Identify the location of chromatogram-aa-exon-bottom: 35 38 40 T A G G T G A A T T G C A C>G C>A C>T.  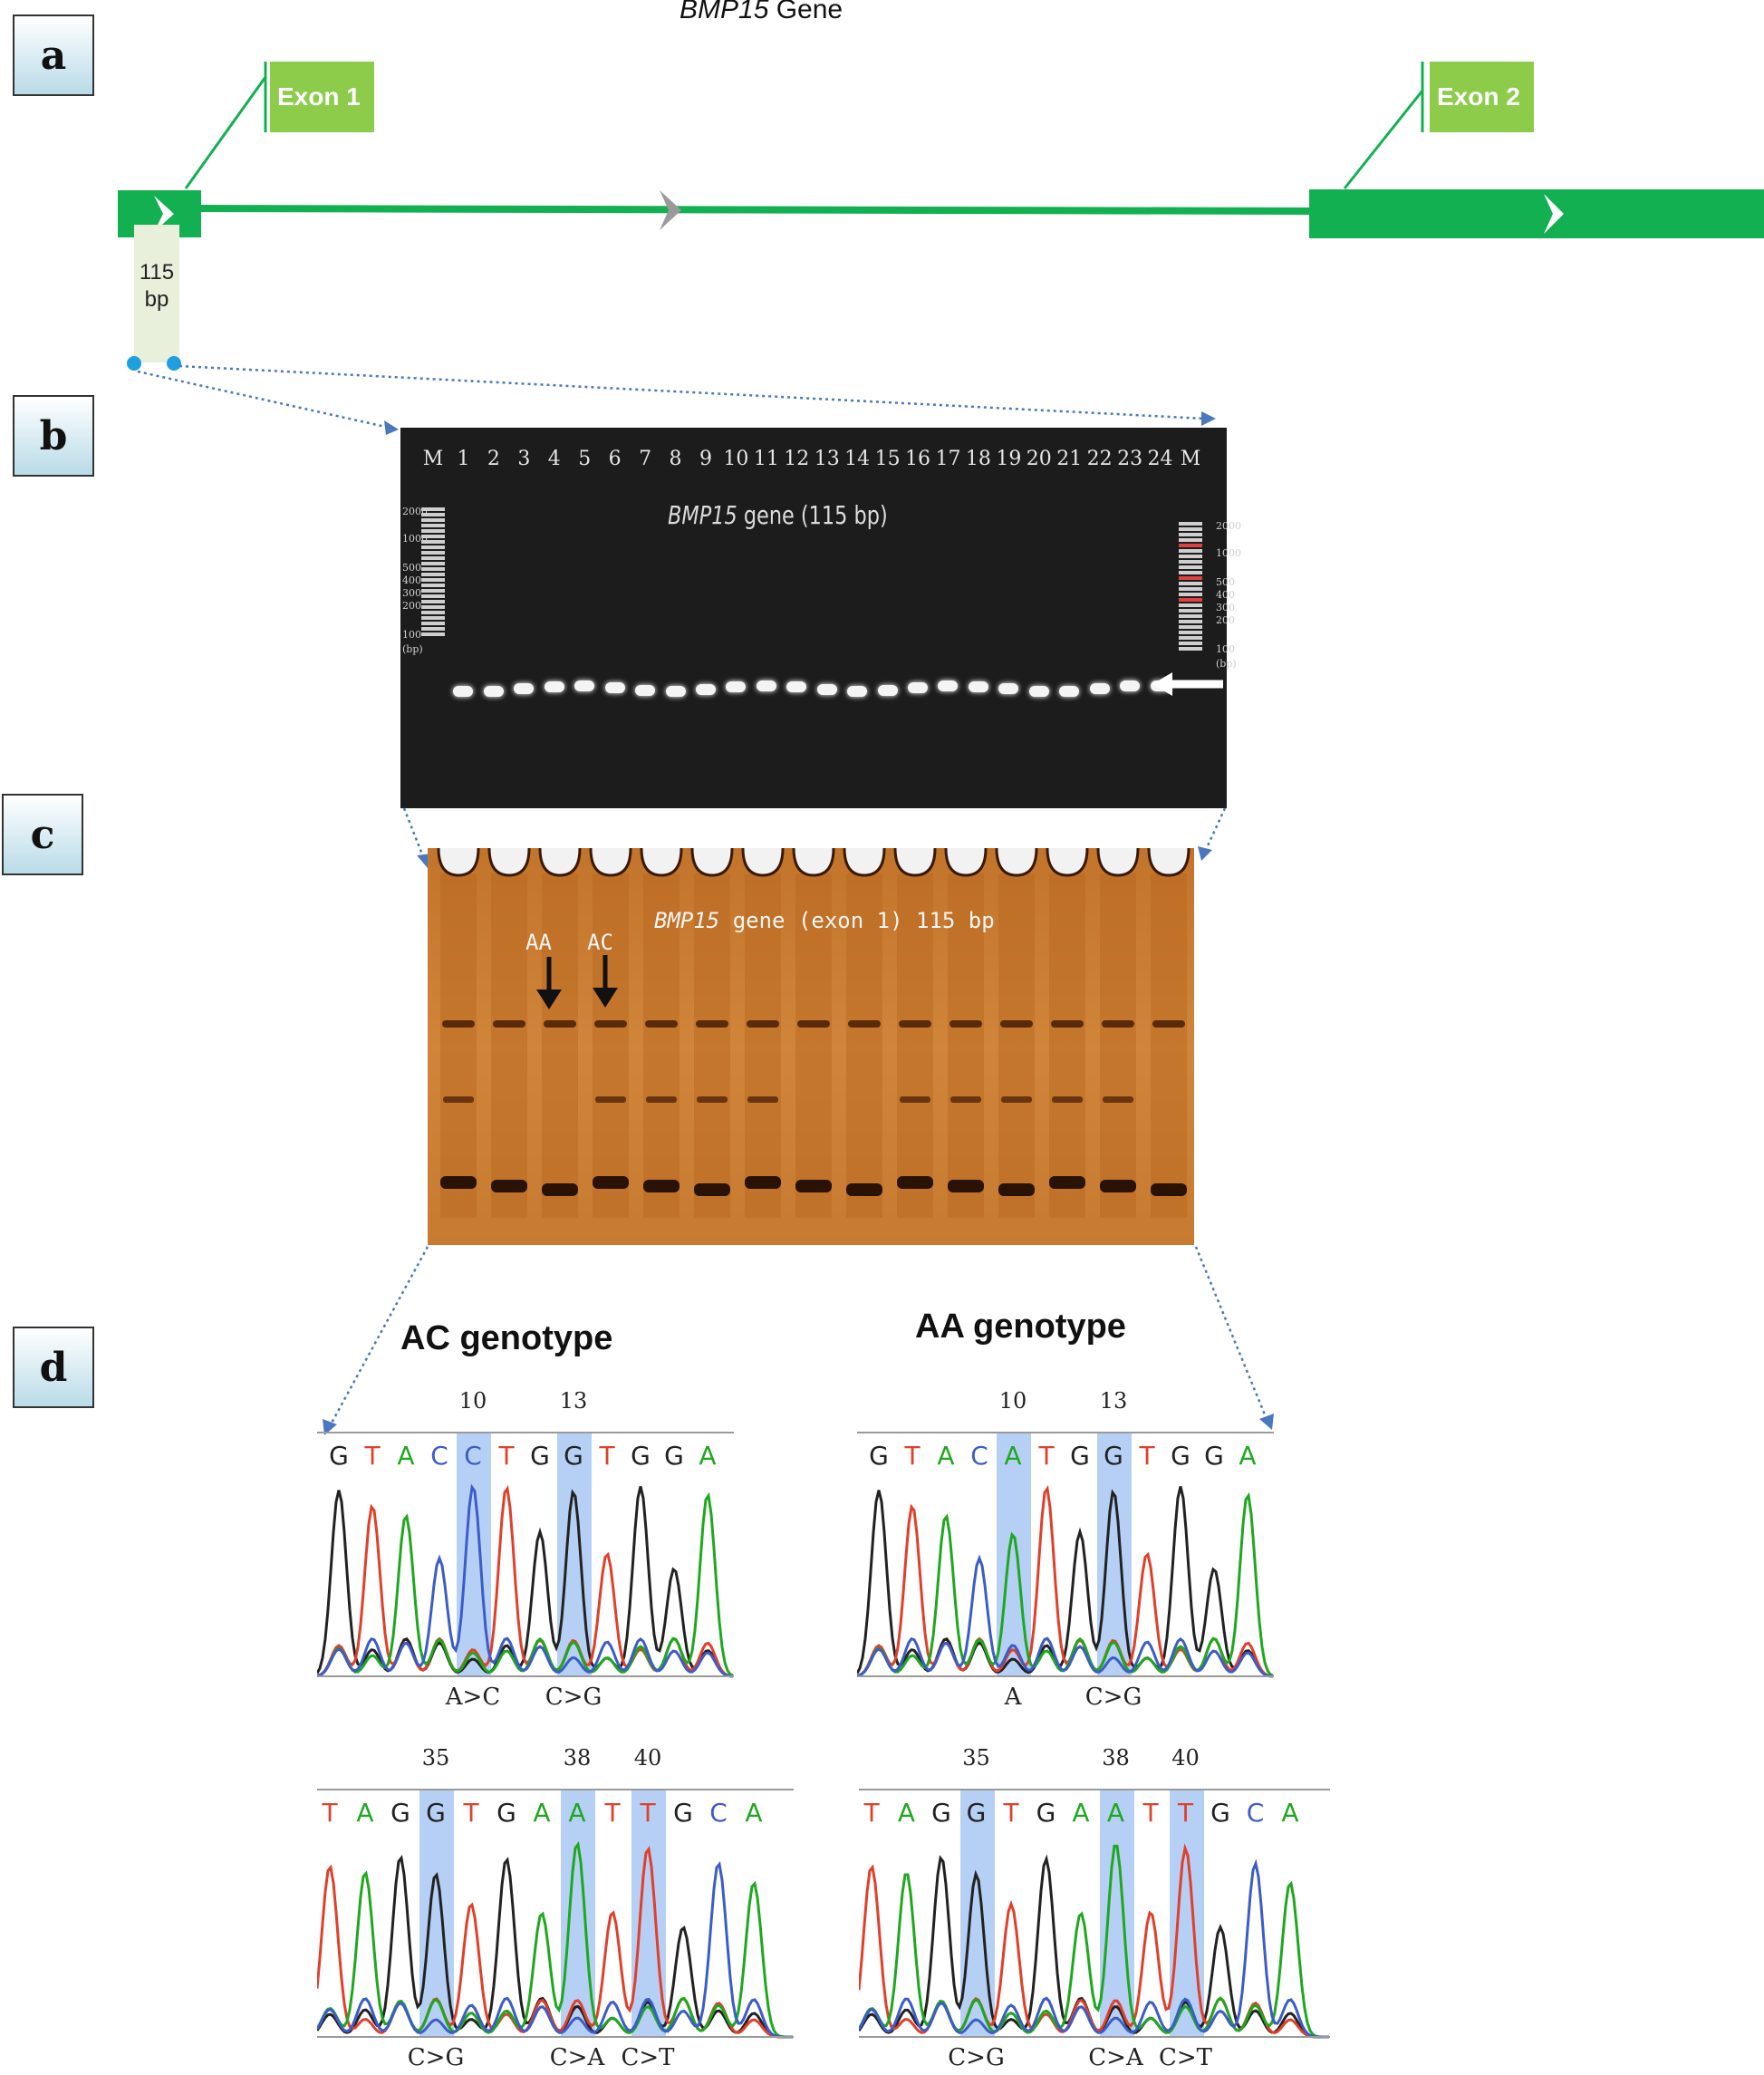
(1094, 1909).